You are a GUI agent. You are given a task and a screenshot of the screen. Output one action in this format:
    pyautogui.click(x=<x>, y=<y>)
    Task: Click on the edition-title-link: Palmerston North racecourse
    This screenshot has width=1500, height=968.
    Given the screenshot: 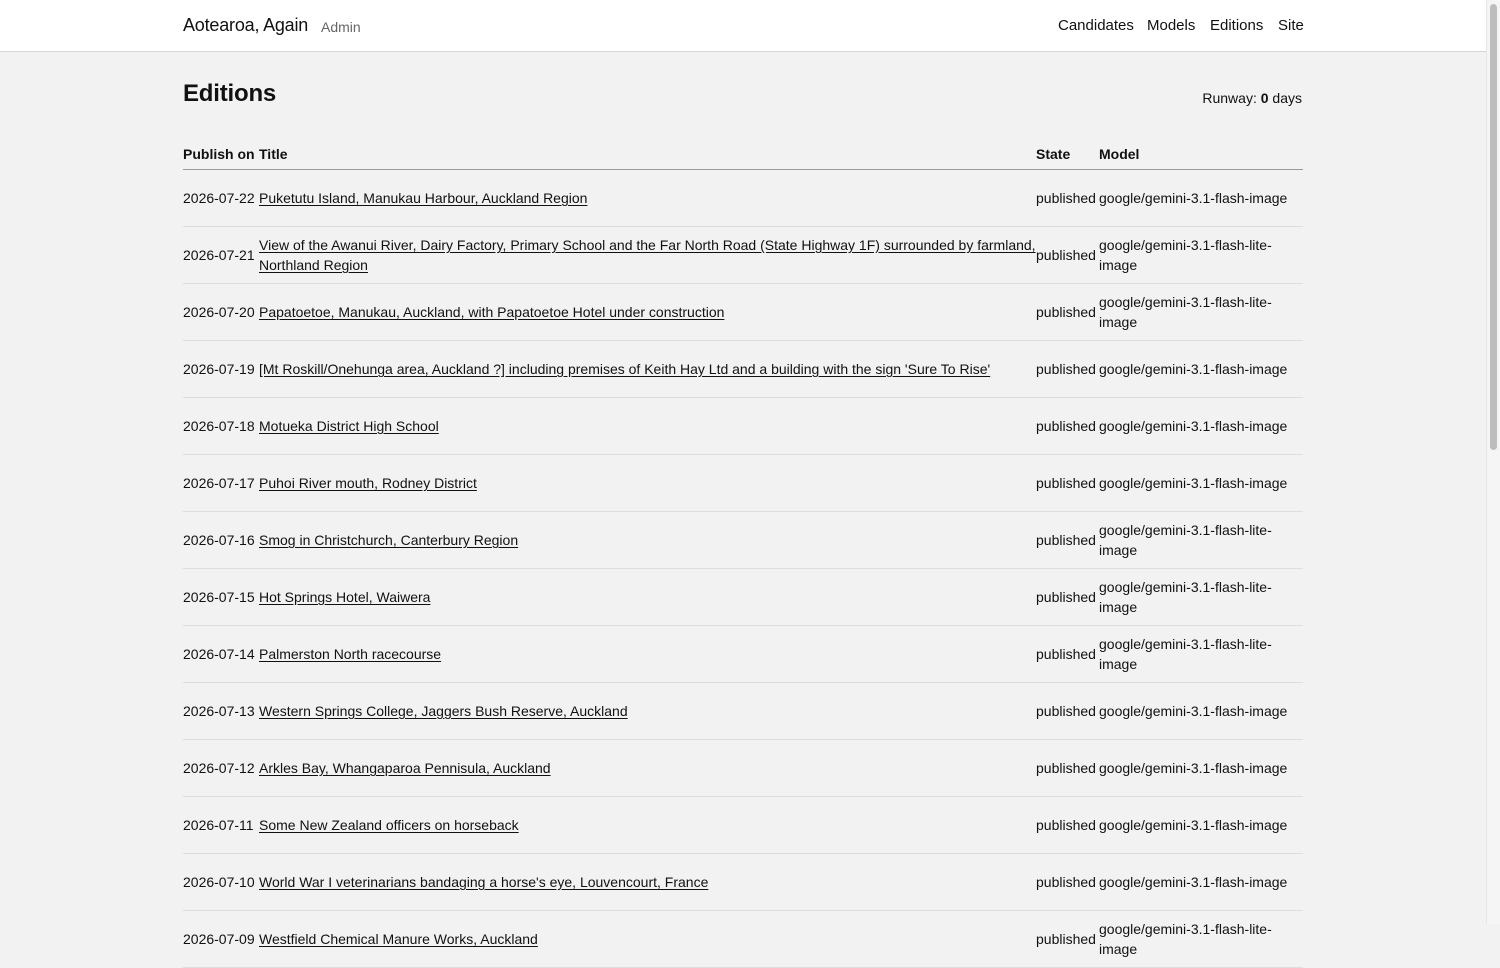 What is the action you would take?
    pyautogui.click(x=350, y=654)
    